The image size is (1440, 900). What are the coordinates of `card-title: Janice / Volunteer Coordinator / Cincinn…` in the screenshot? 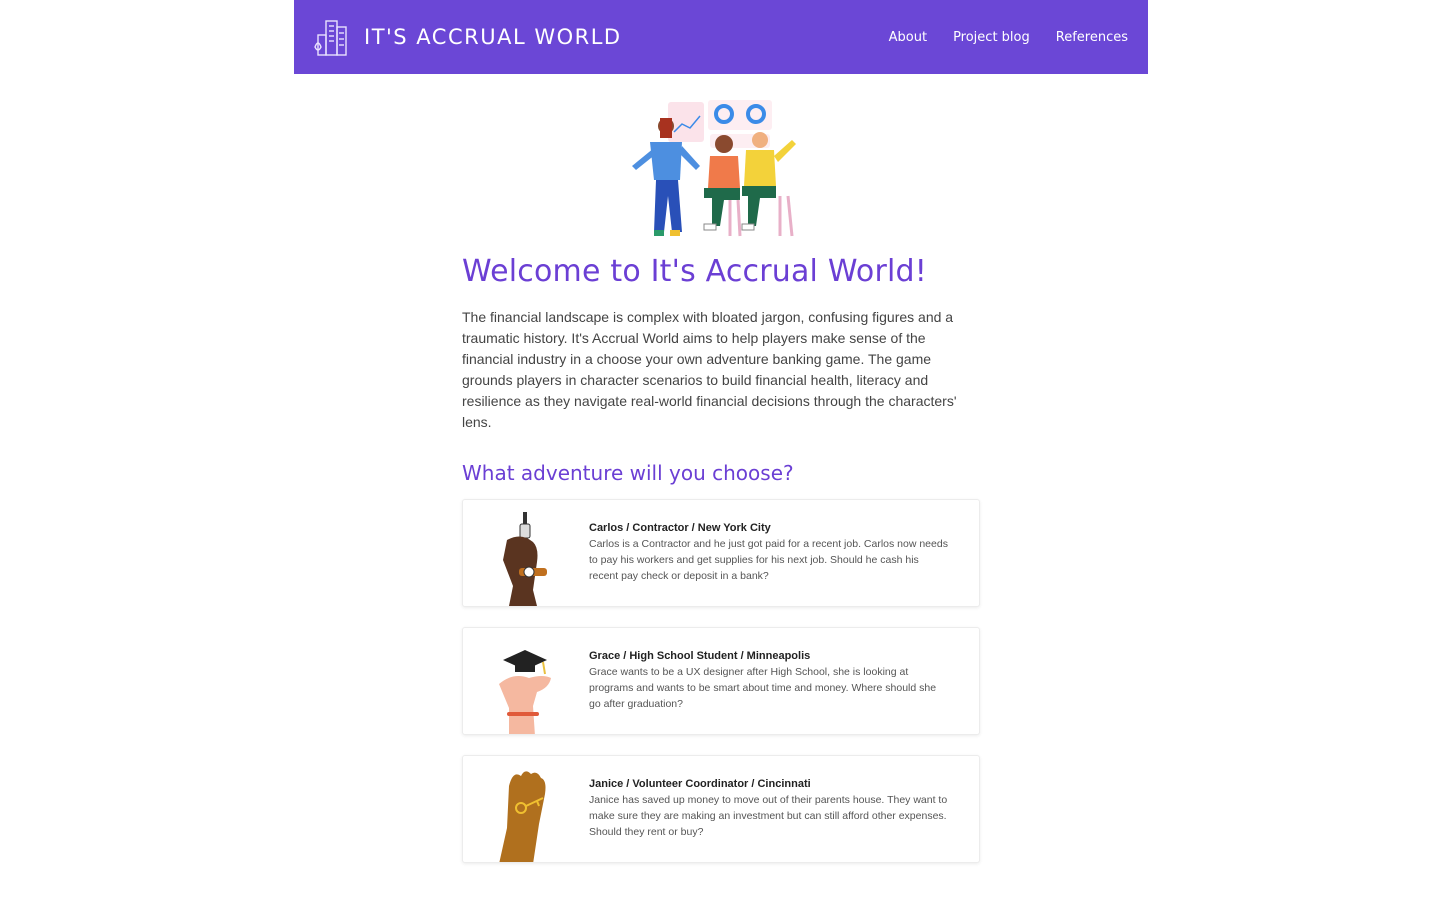 It's located at (700, 784).